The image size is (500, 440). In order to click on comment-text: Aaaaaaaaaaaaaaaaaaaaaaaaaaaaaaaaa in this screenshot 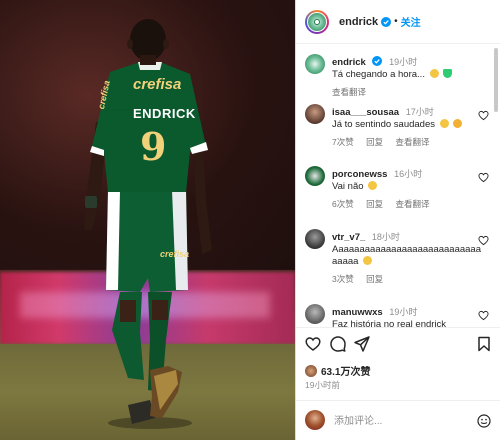, I will do `click(406, 255)`.